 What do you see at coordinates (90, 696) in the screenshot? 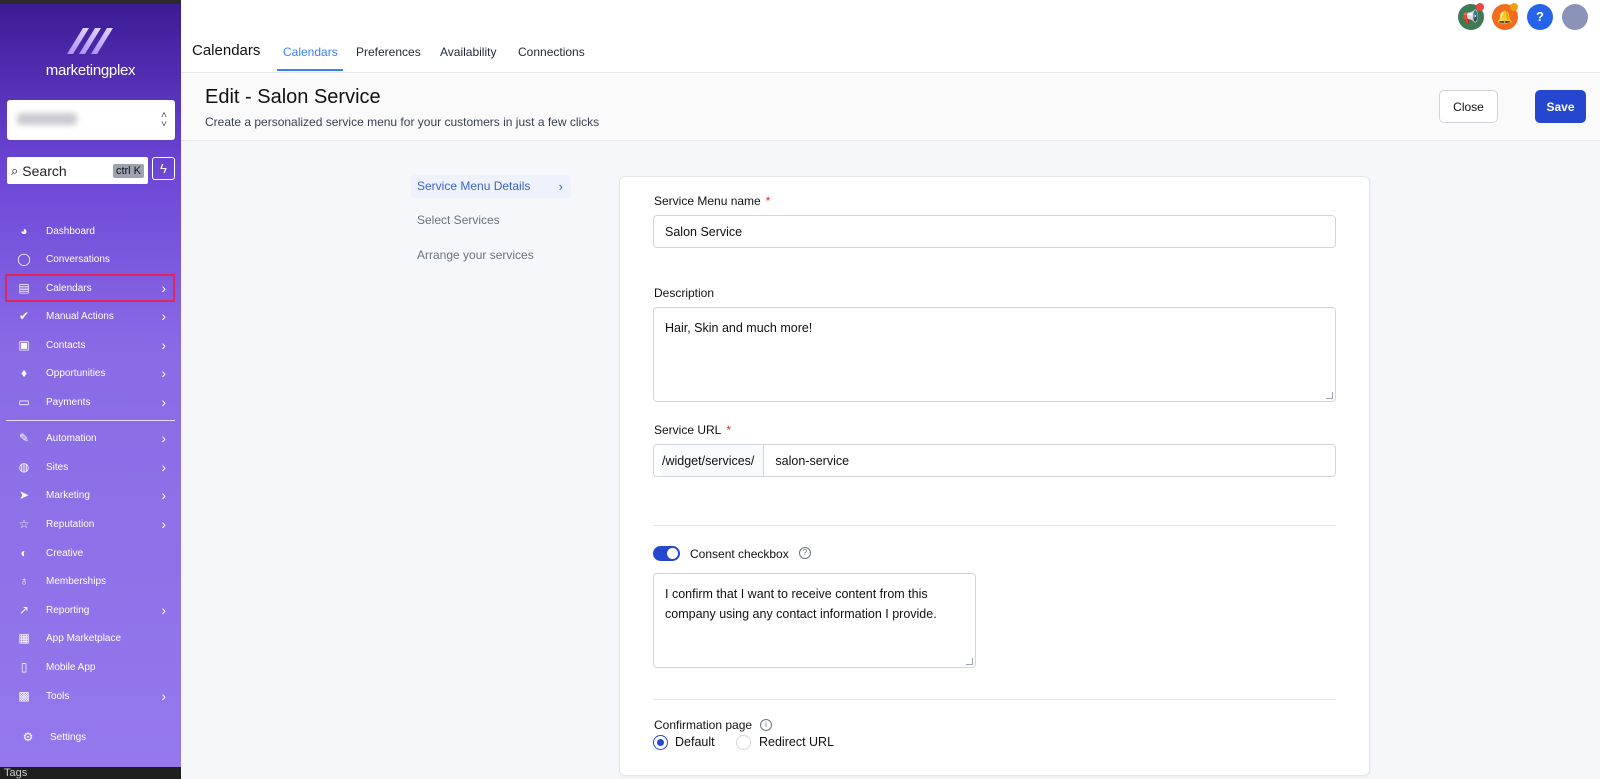
I see `sidebar-item-tools: ▩ Tools ›` at bounding box center [90, 696].